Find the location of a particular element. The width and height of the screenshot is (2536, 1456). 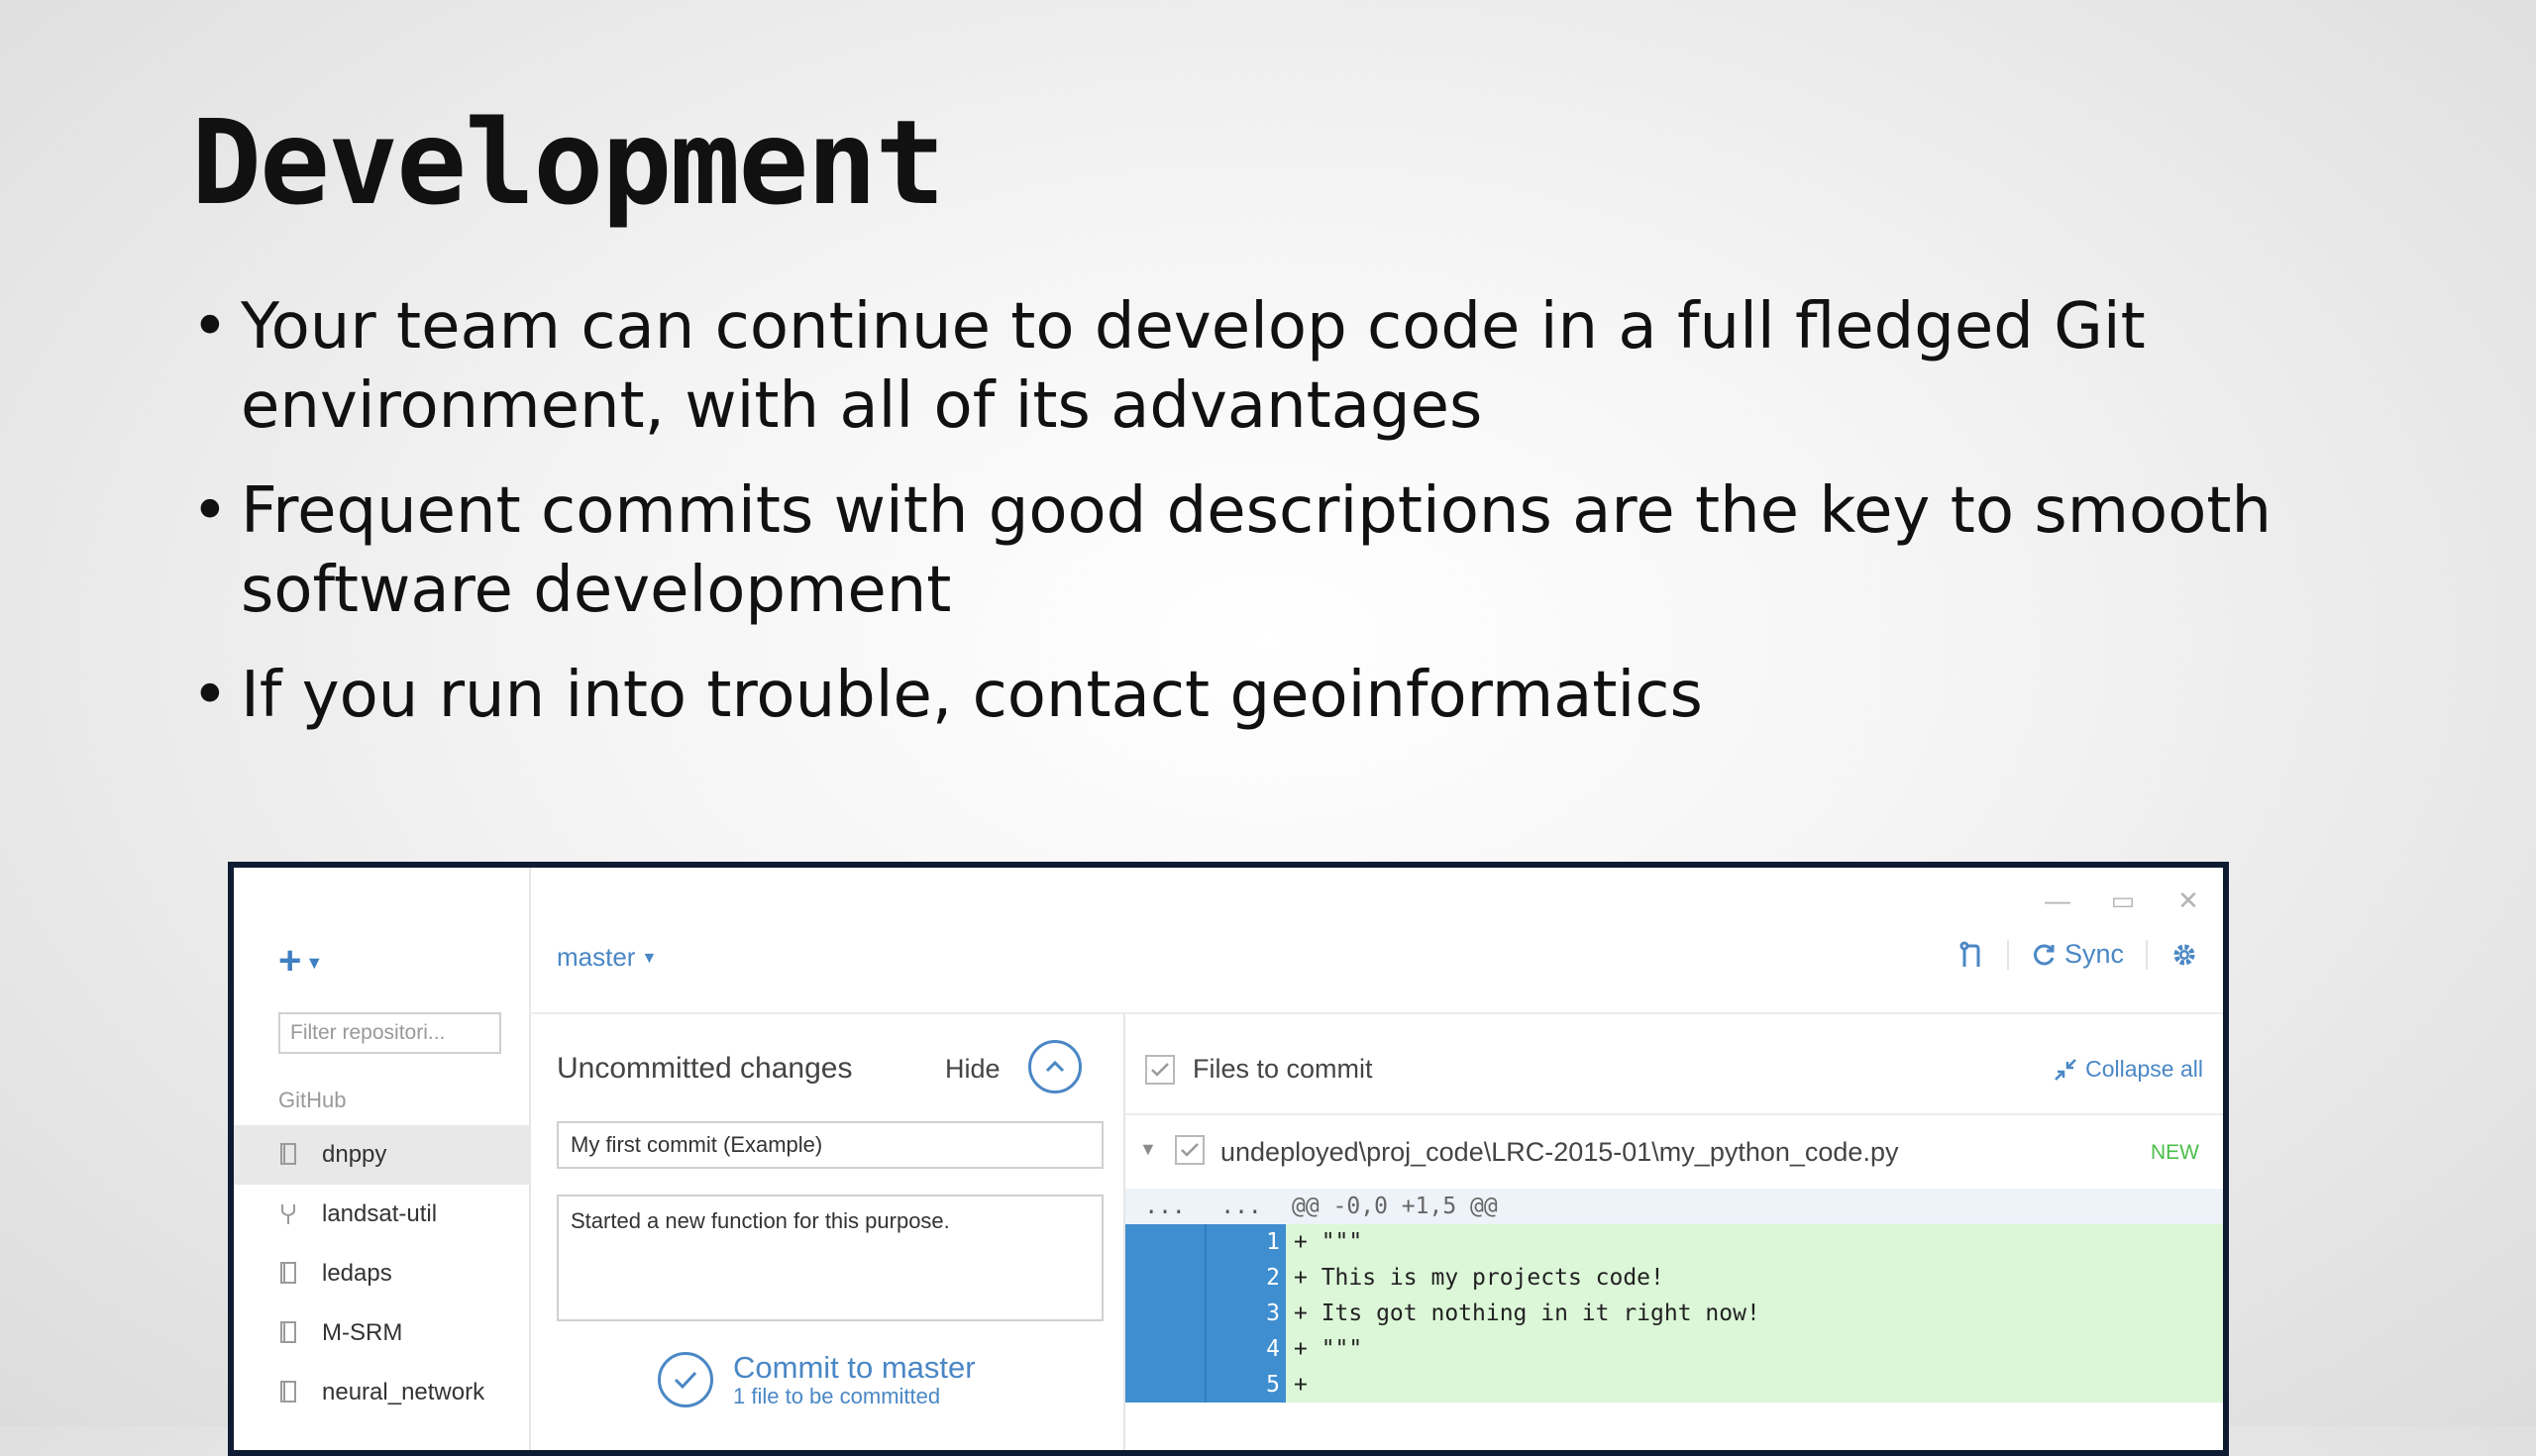

gear-icon is located at coordinates (2184, 955).